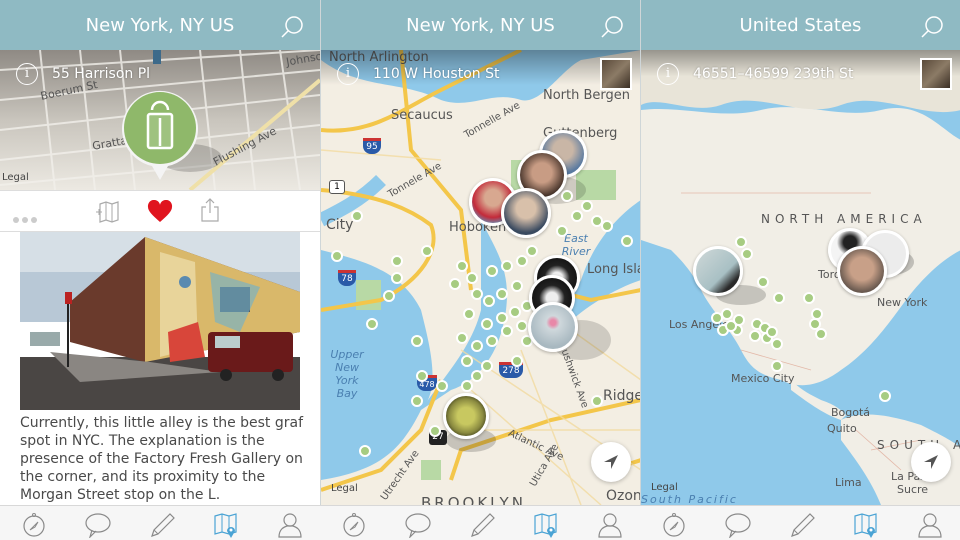  What do you see at coordinates (210, 212) in the screenshot?
I see `share-icon` at bounding box center [210, 212].